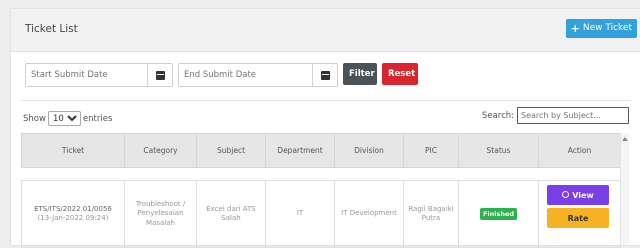 This screenshot has width=640, height=248. I want to click on spacer-cell, so click(321, 174).